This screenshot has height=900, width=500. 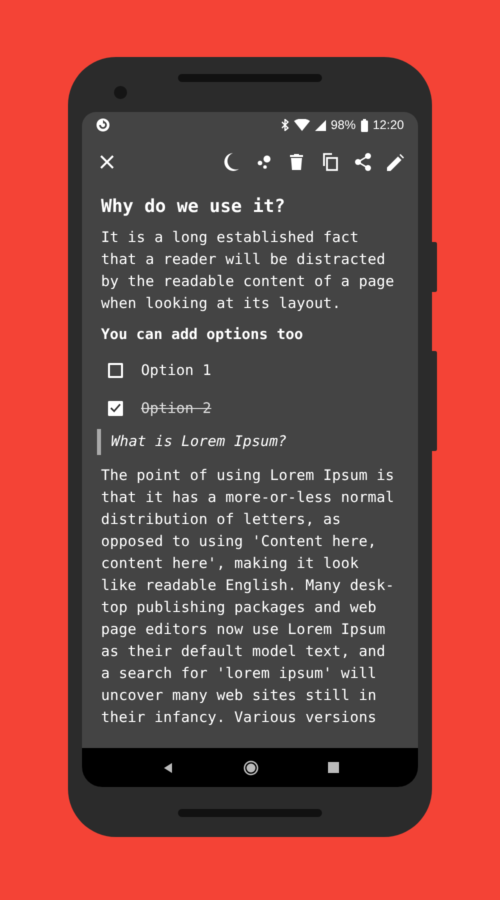 What do you see at coordinates (330, 162) in the screenshot?
I see `copy-icon` at bounding box center [330, 162].